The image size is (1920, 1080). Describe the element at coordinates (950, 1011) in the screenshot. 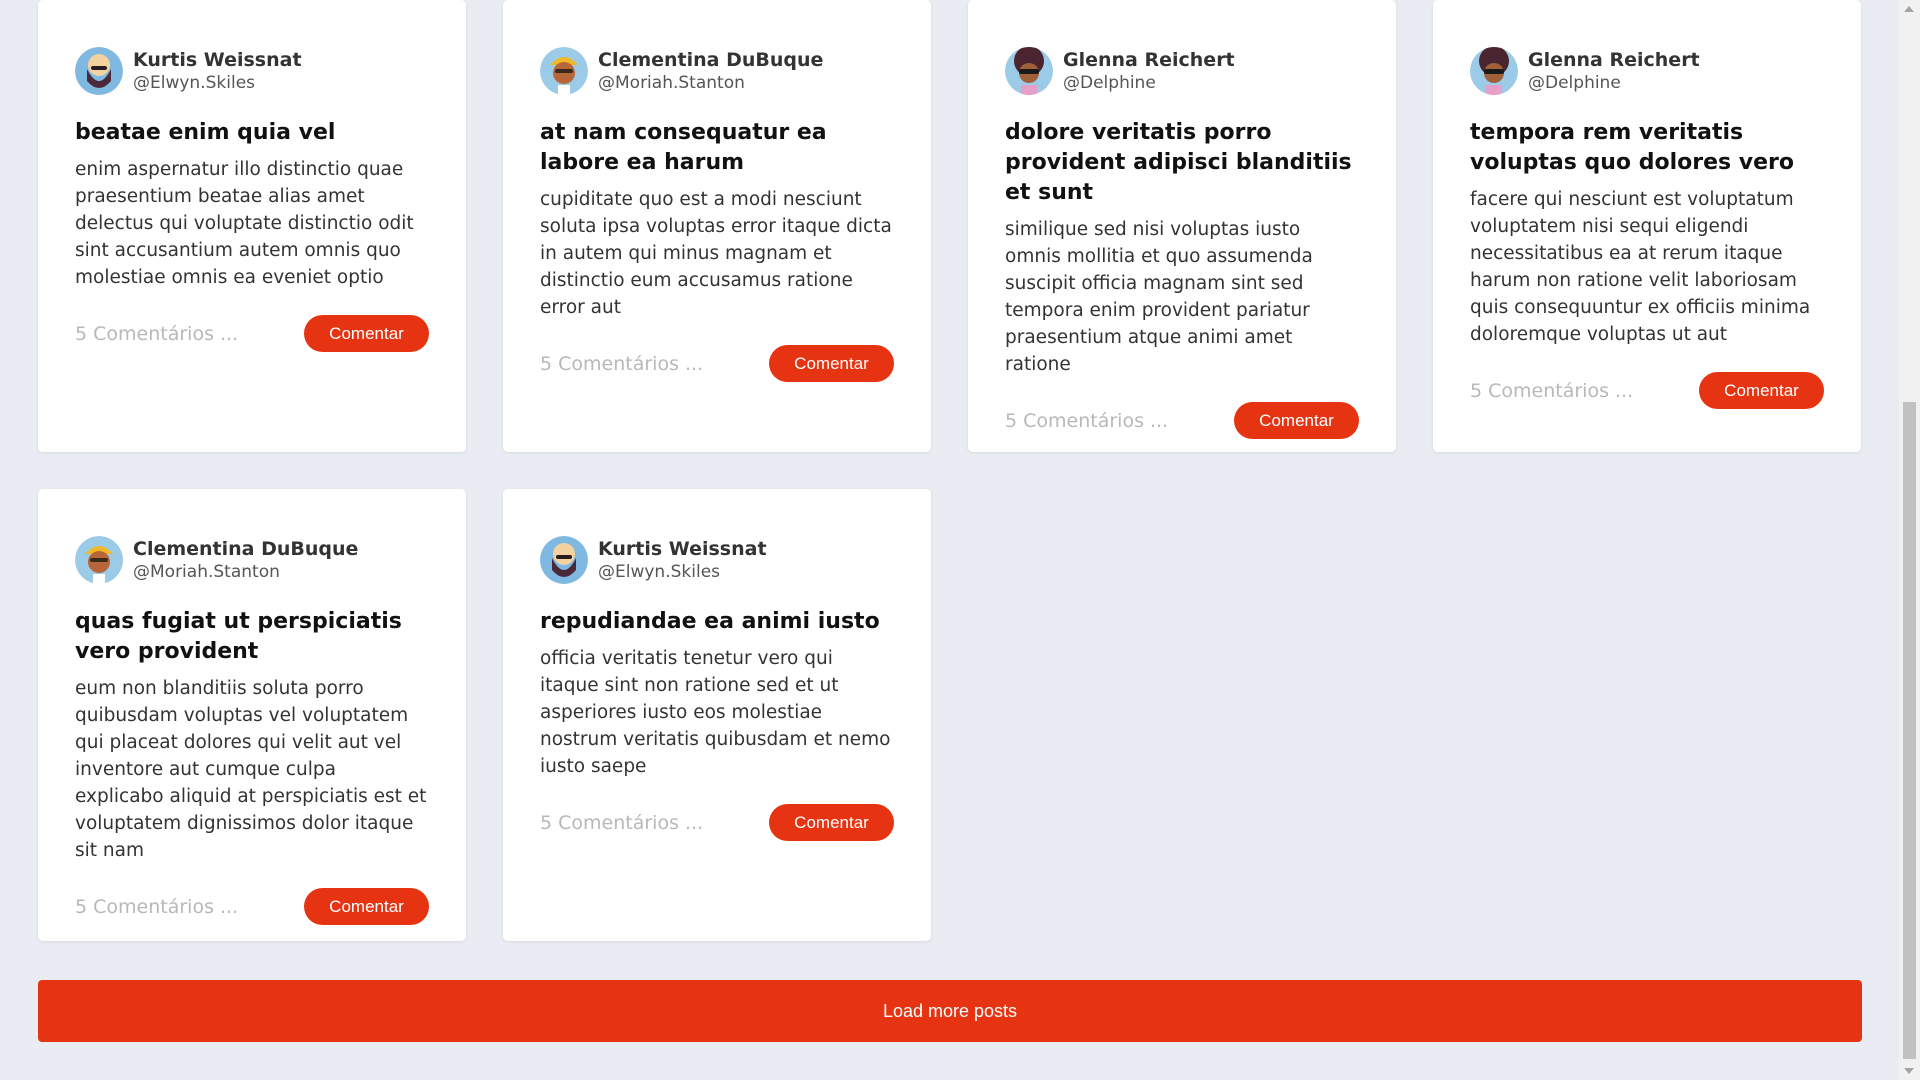

I see `load-more-button: Load more posts` at that location.